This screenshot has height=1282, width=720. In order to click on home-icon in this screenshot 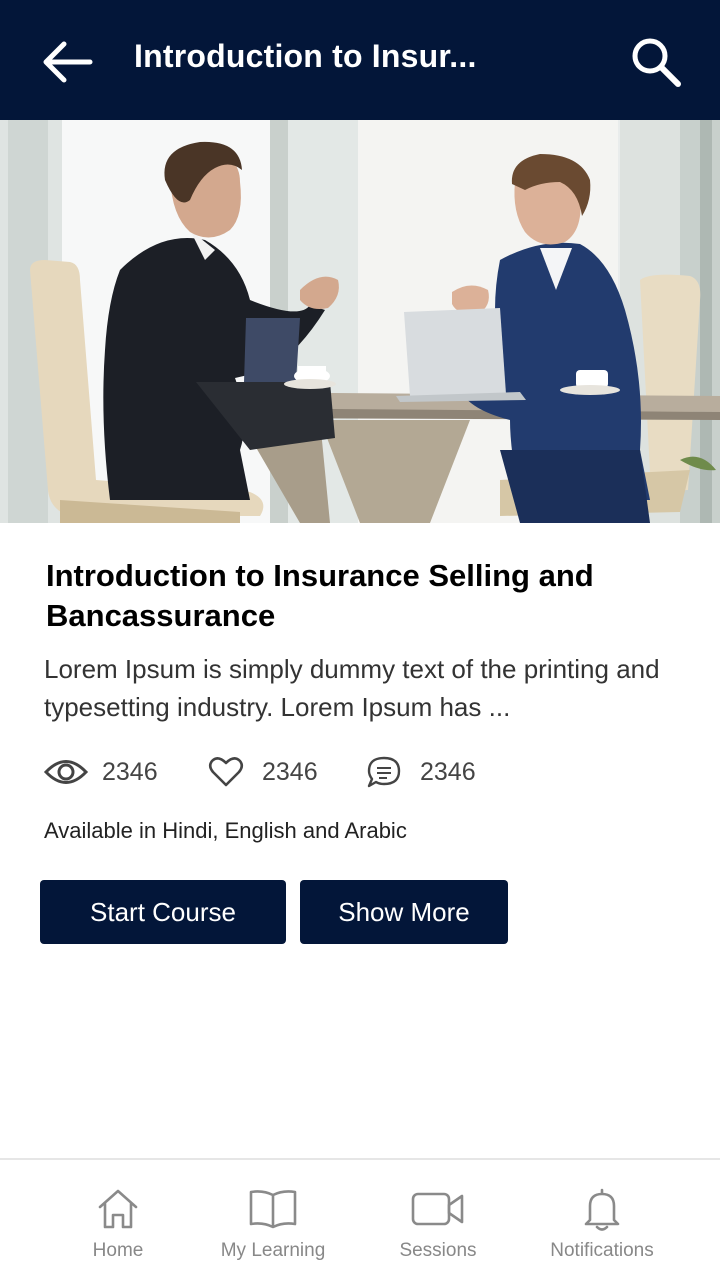, I will do `click(118, 1209)`.